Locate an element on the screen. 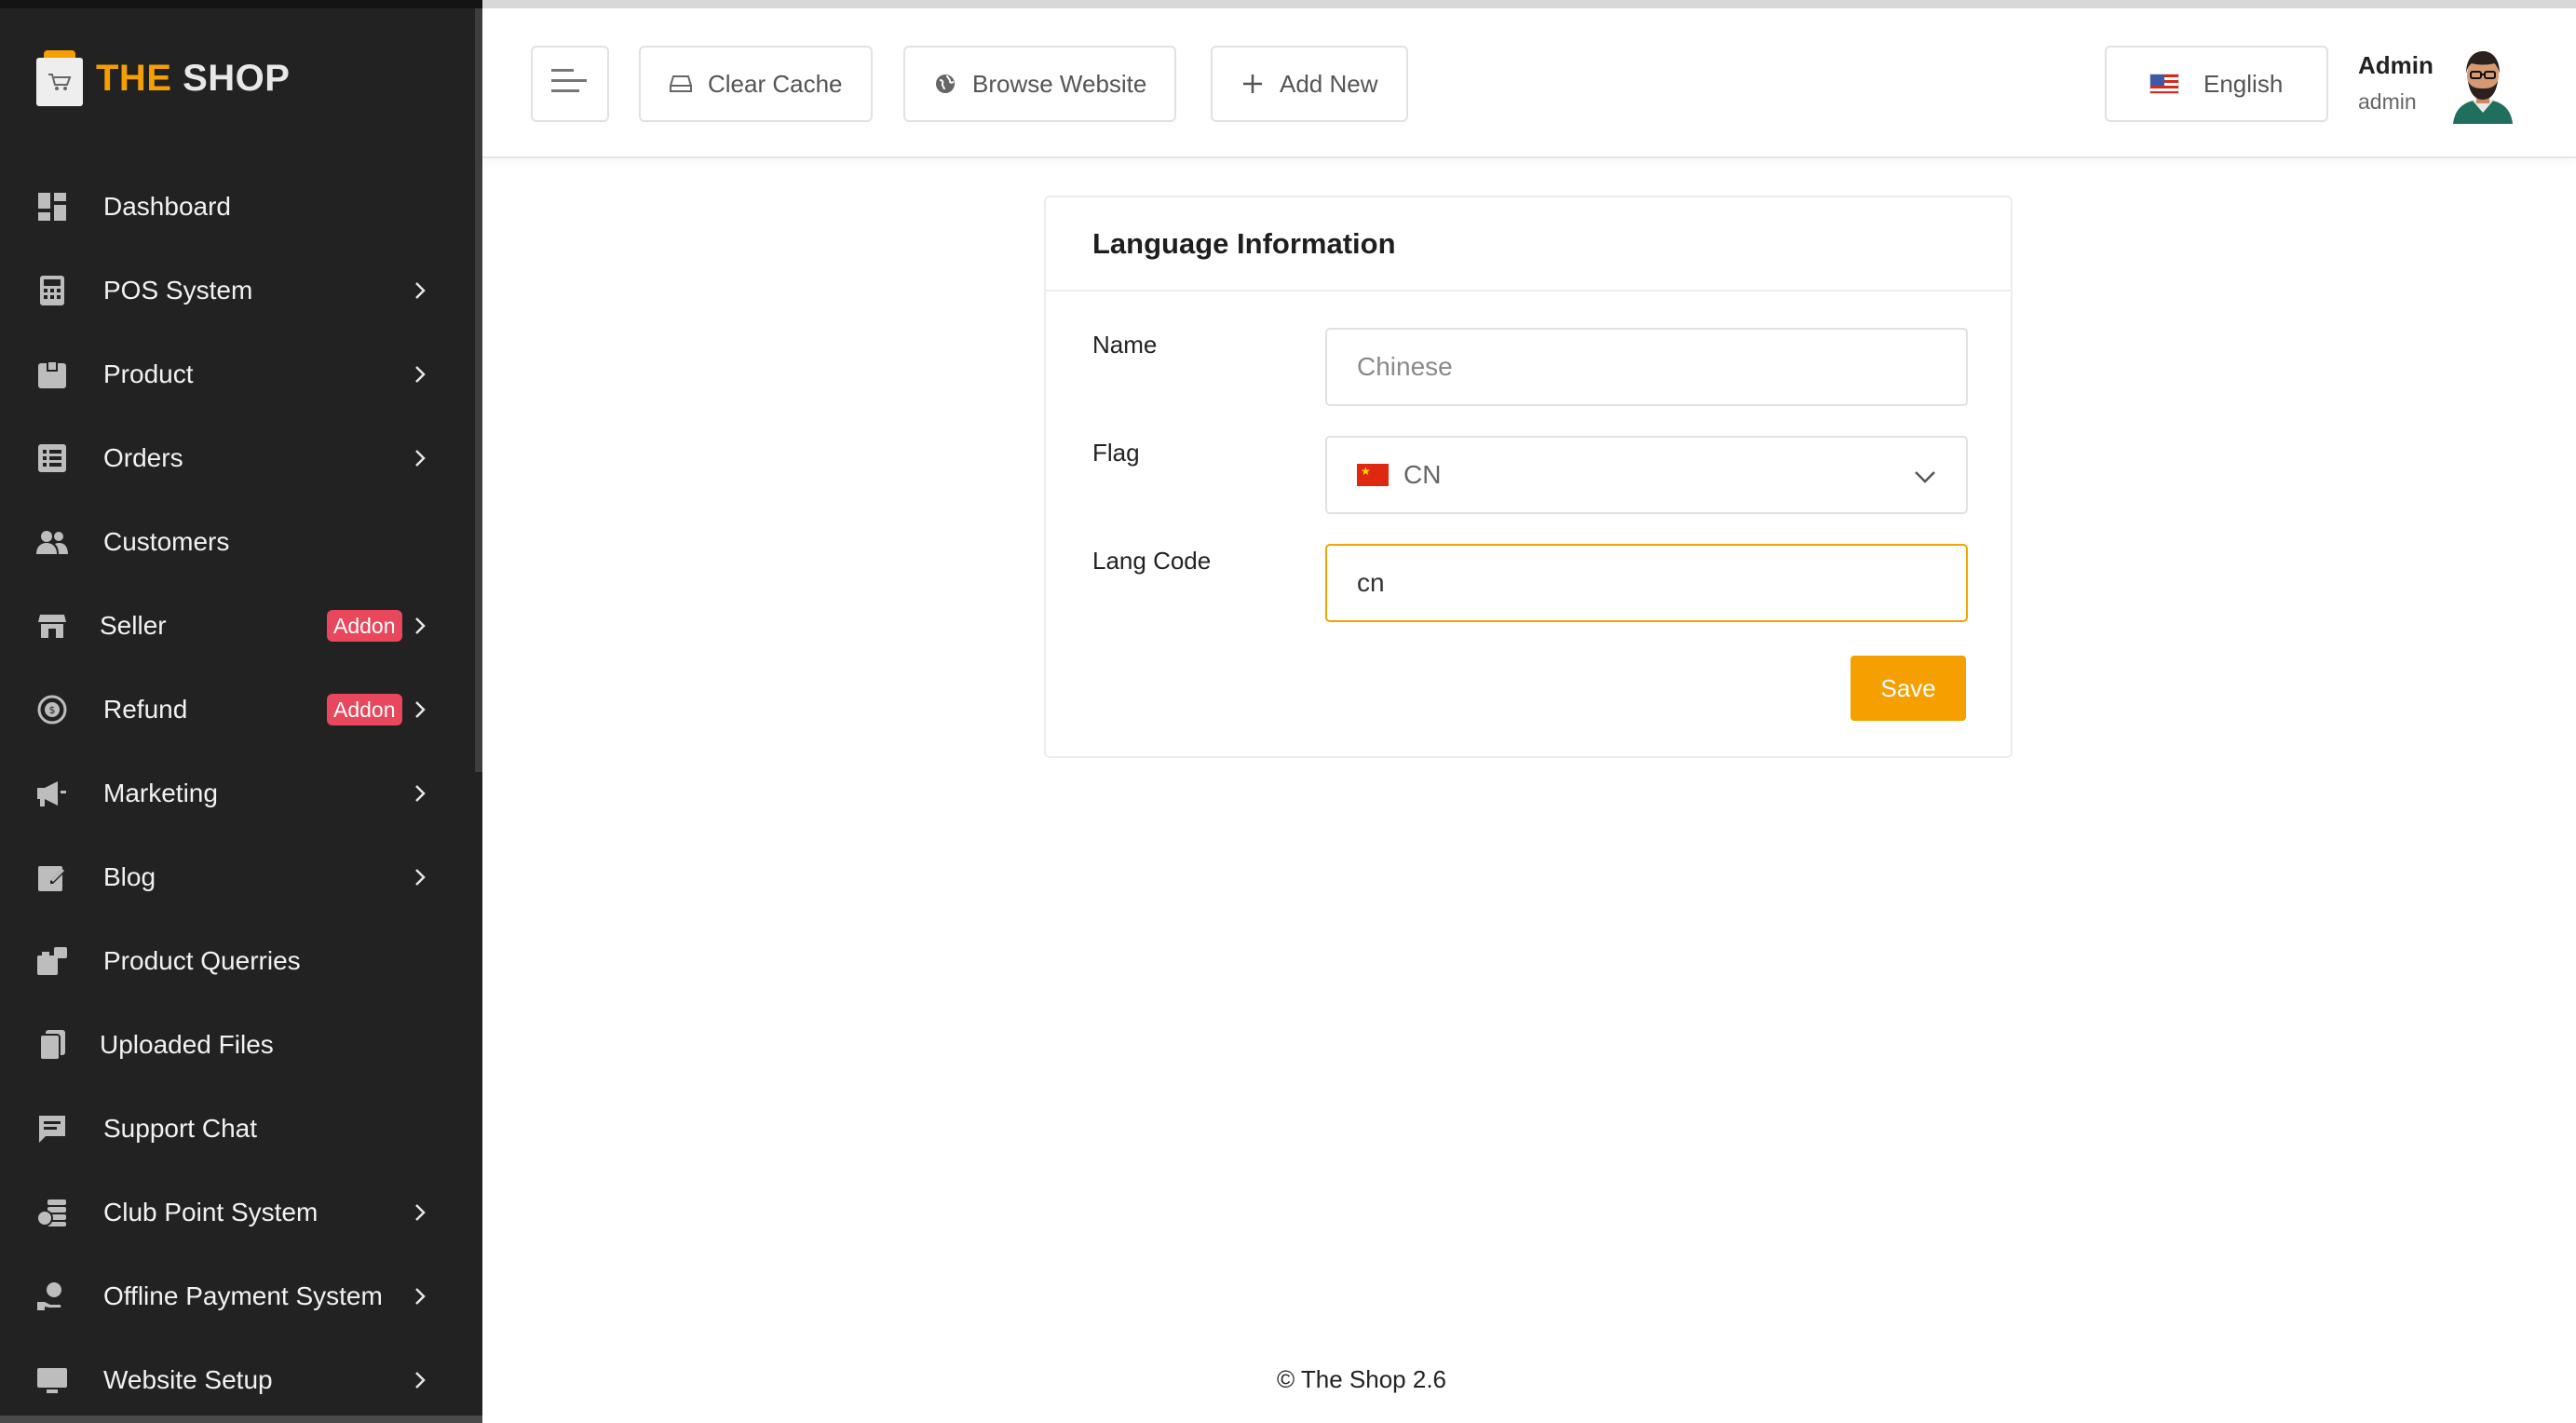  users-icon is located at coordinates (52, 542).